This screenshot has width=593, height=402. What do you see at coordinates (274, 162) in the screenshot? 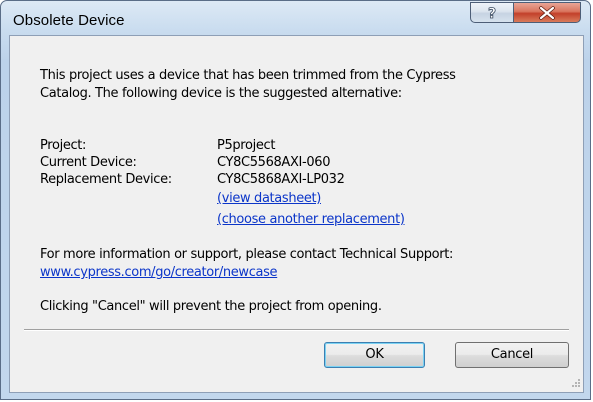
I see `current-device-value: CY8C5568AXI-060` at bounding box center [274, 162].